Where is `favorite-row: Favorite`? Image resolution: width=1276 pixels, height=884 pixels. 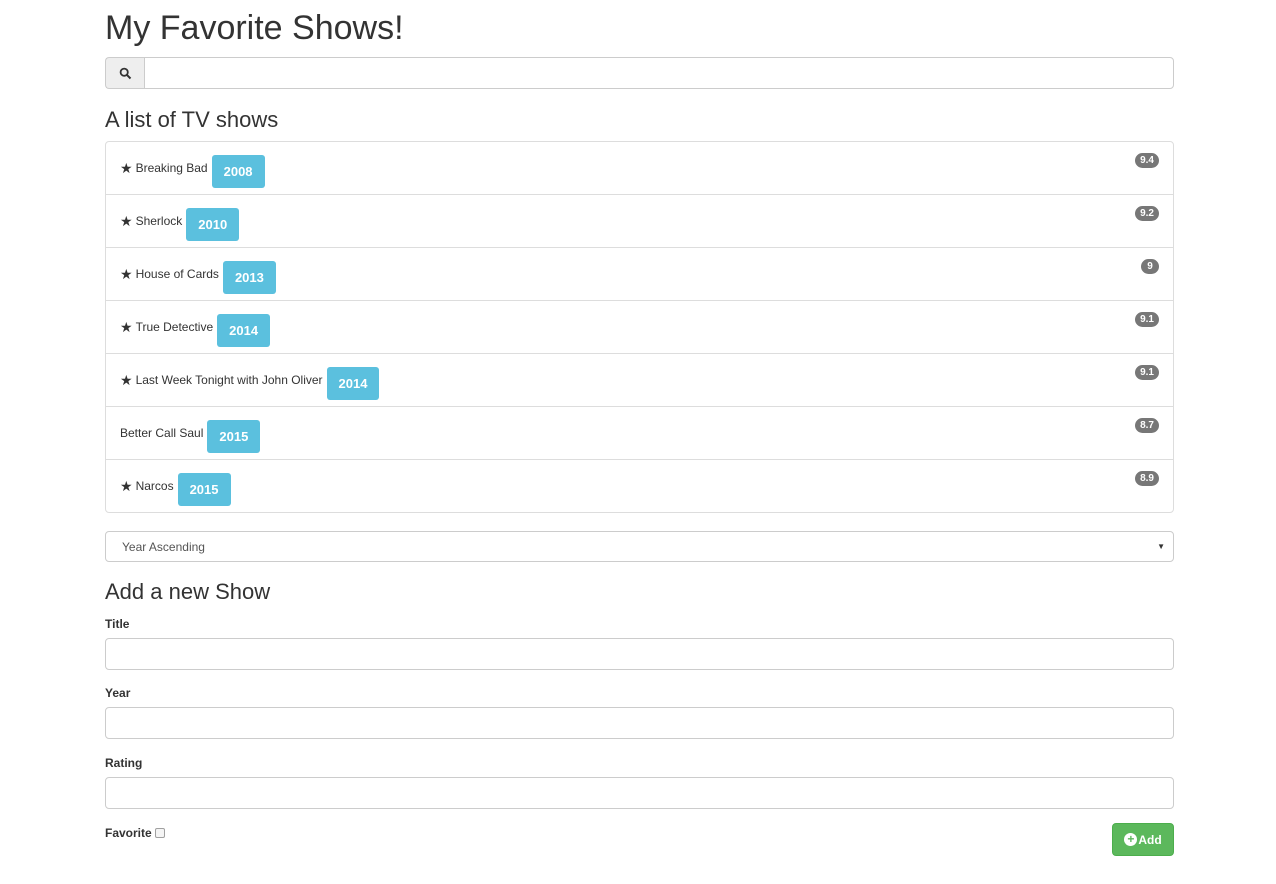
favorite-row: Favorite is located at coordinates (135, 833).